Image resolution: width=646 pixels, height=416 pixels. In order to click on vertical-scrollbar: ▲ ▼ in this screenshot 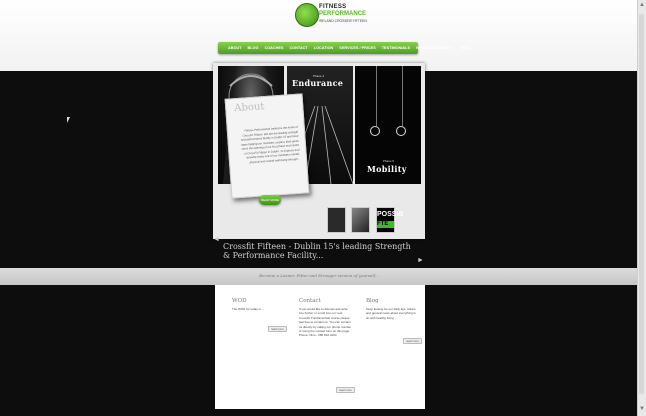, I will do `click(641, 208)`.